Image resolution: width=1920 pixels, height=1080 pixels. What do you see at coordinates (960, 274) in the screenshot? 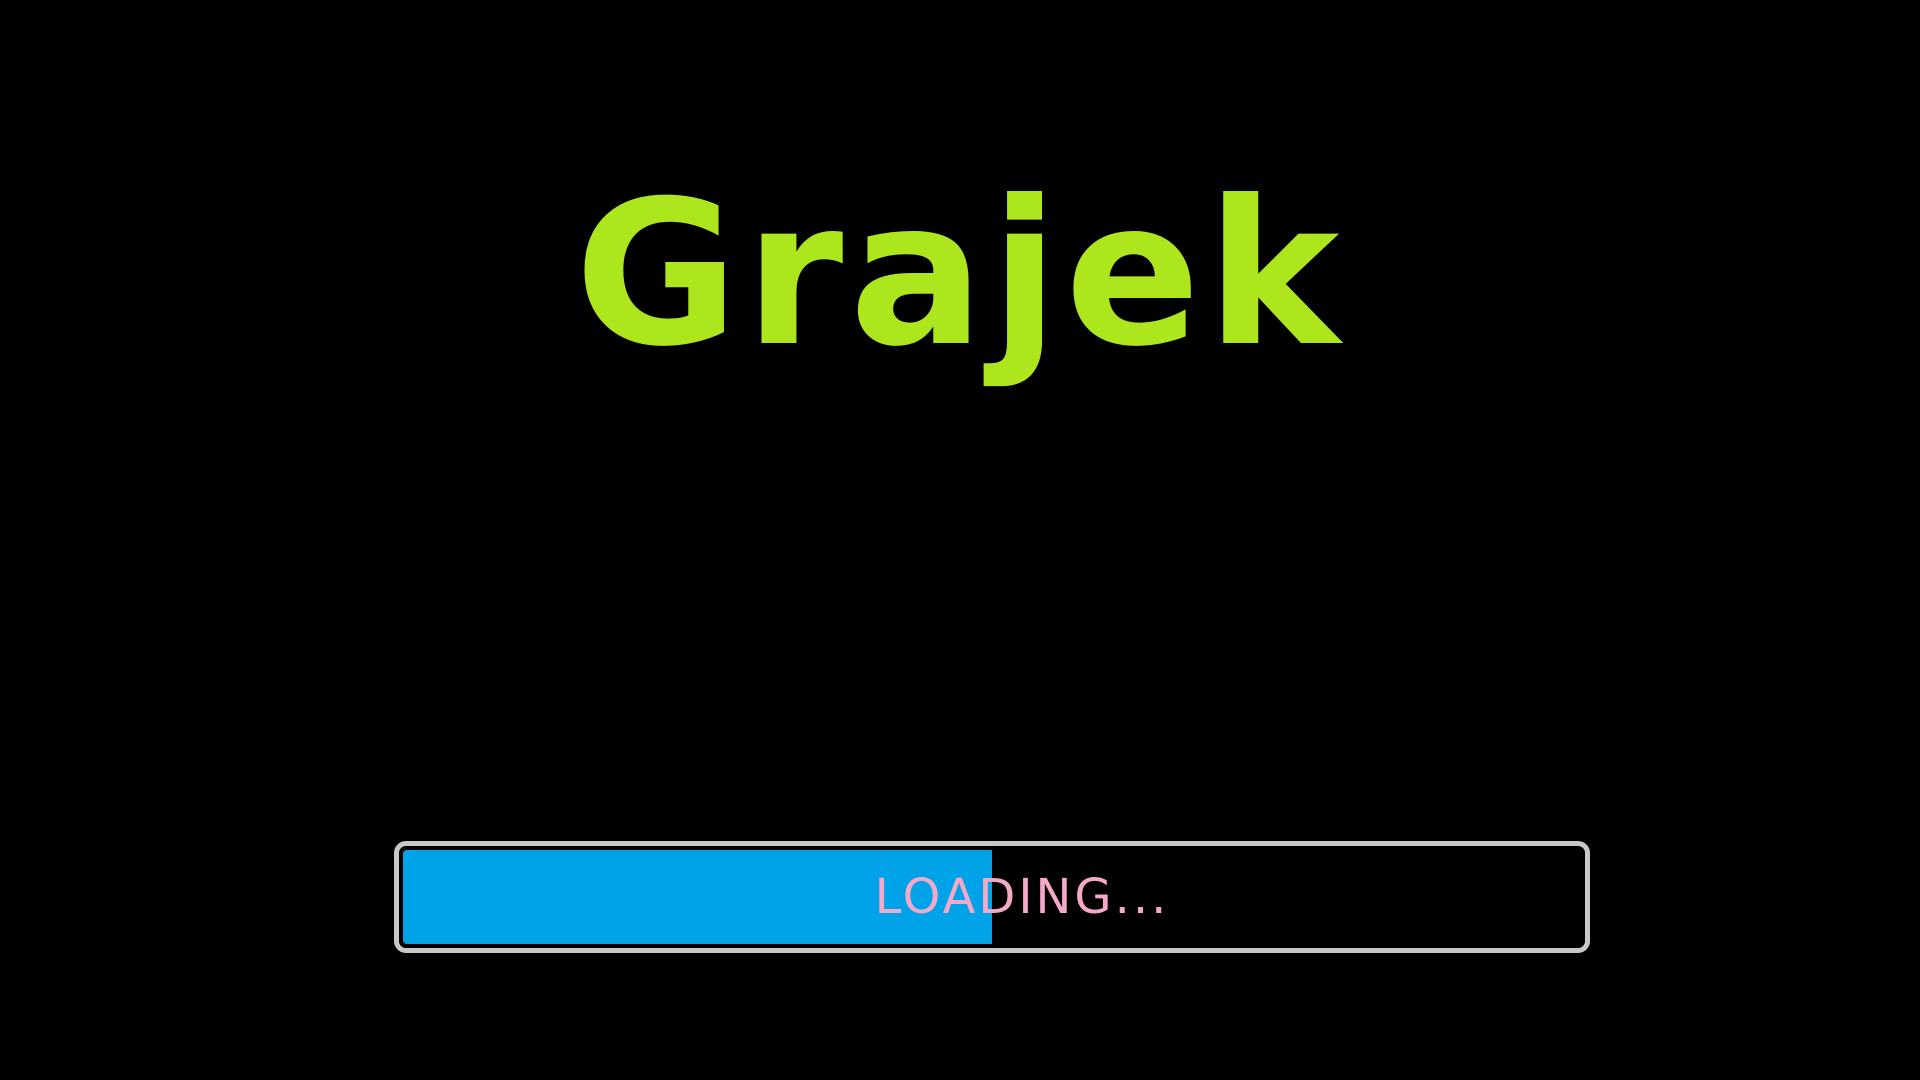
I see `game-title: Grajek` at bounding box center [960, 274].